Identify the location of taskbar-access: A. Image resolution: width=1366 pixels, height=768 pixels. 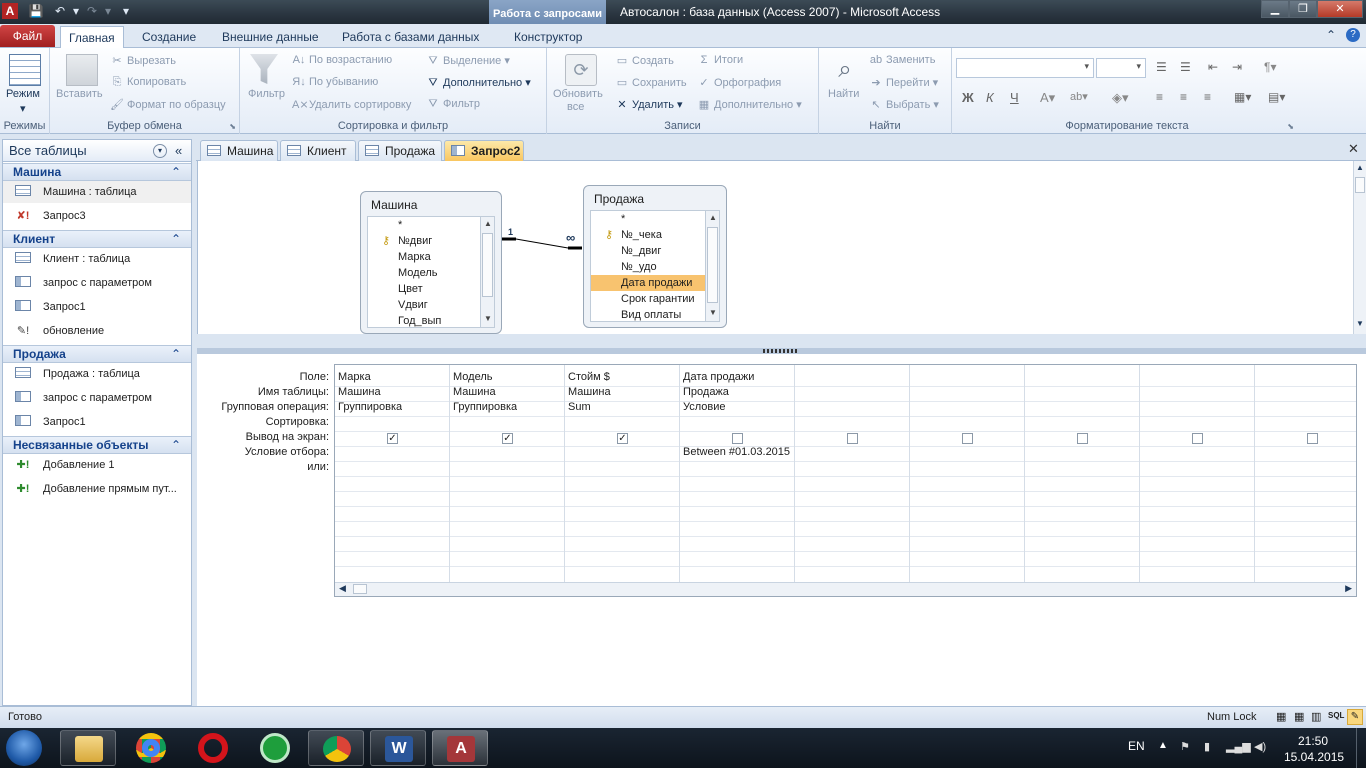
(460, 748).